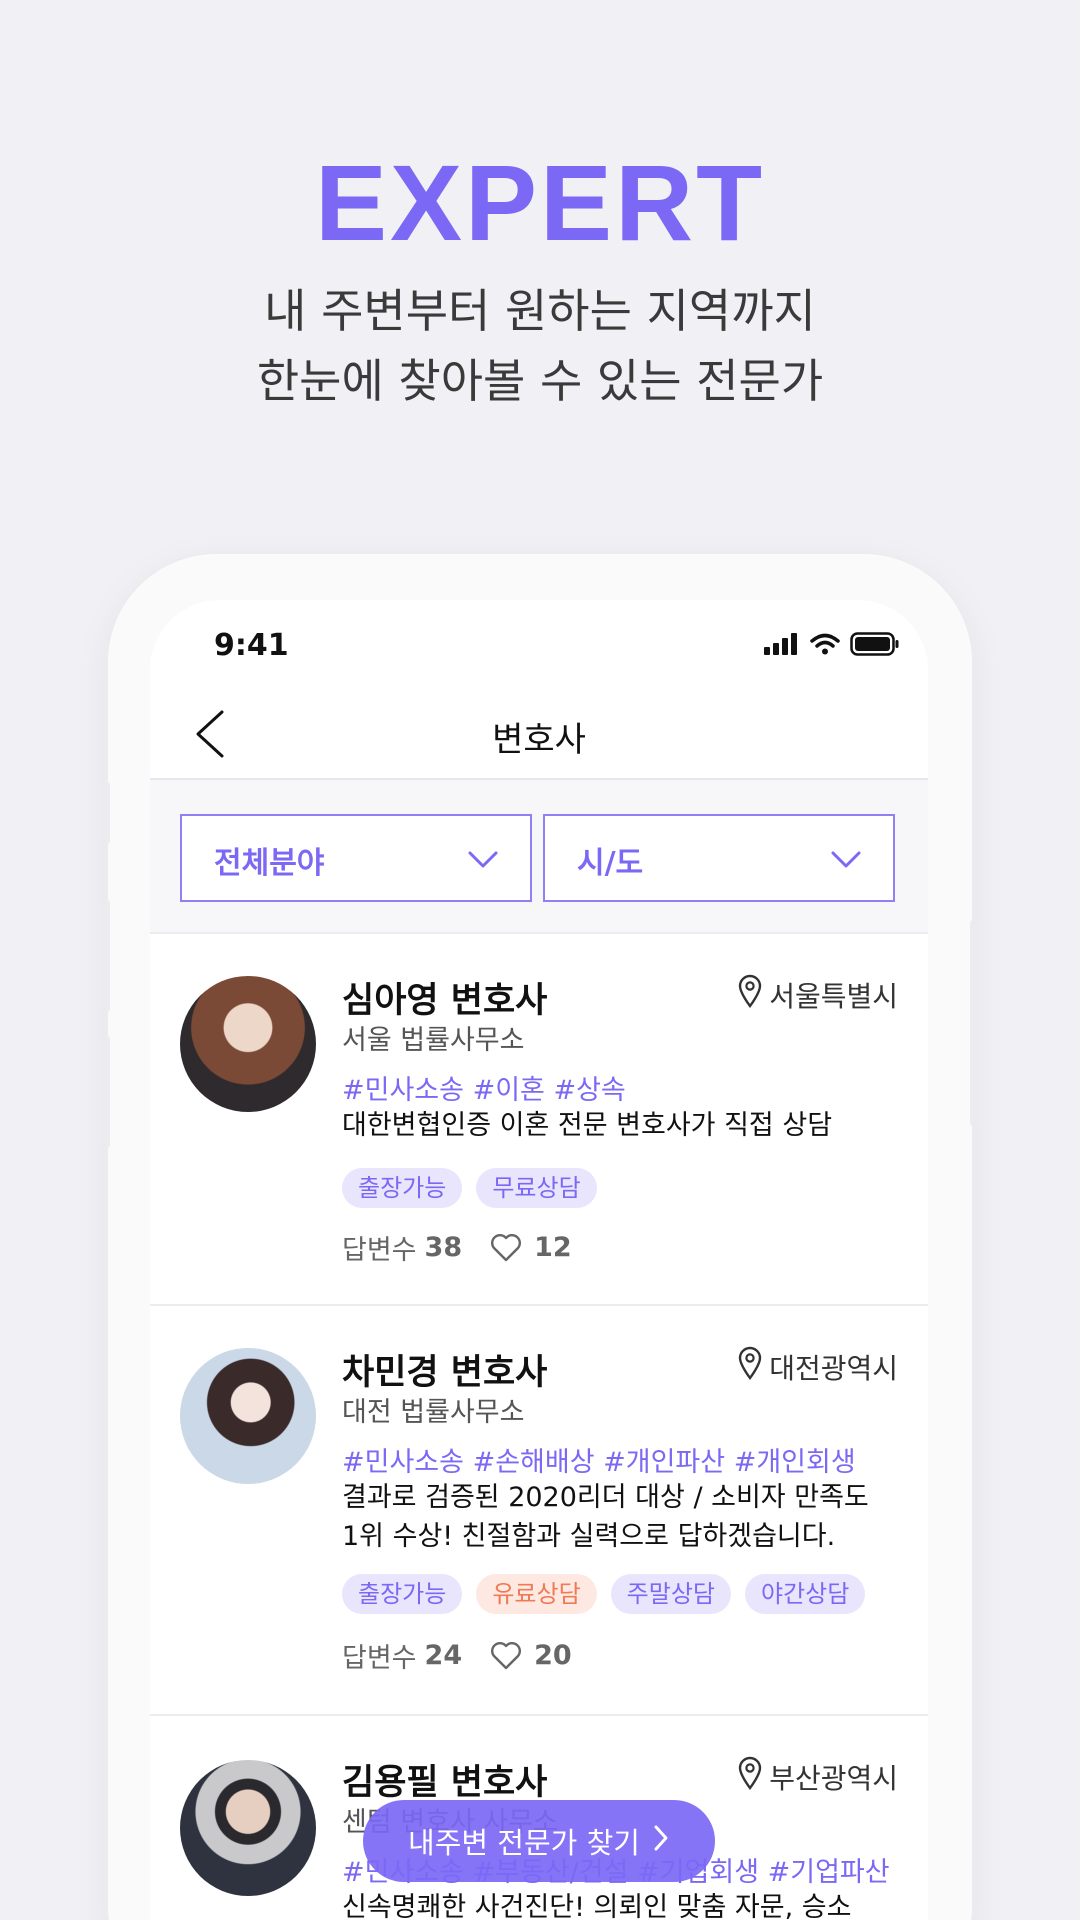 This screenshot has width=1080, height=1920. I want to click on description-line: 1위 수상! 친절함과 실력으로 답하겠습니다., so click(589, 1536).